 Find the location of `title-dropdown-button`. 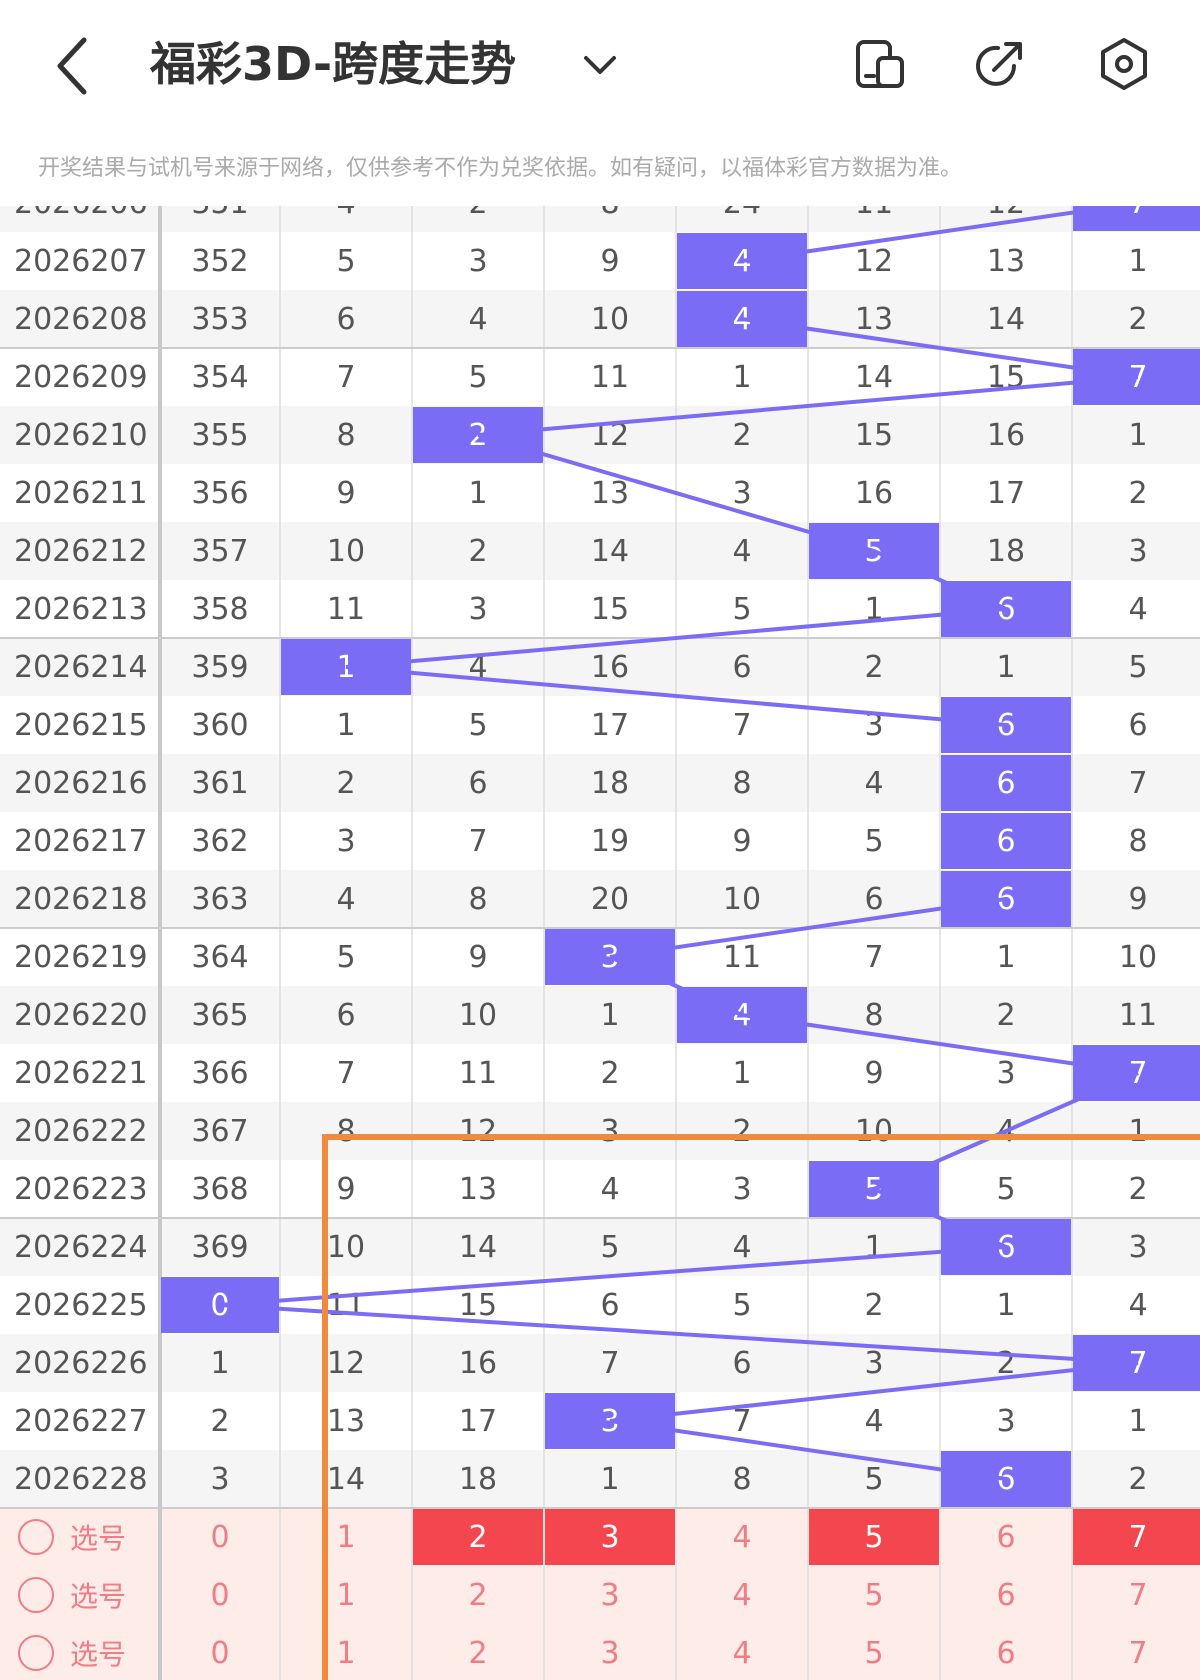

title-dropdown-button is located at coordinates (600, 64).